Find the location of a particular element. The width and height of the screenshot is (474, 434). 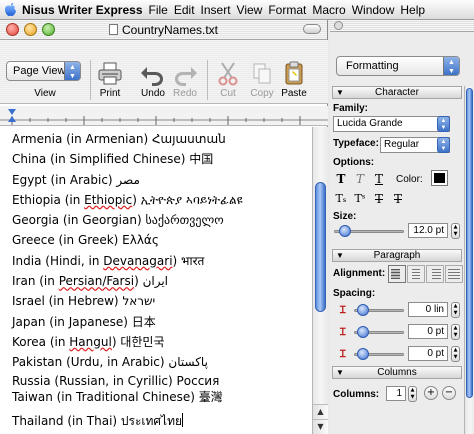

size-slider-knob is located at coordinates (345, 231).